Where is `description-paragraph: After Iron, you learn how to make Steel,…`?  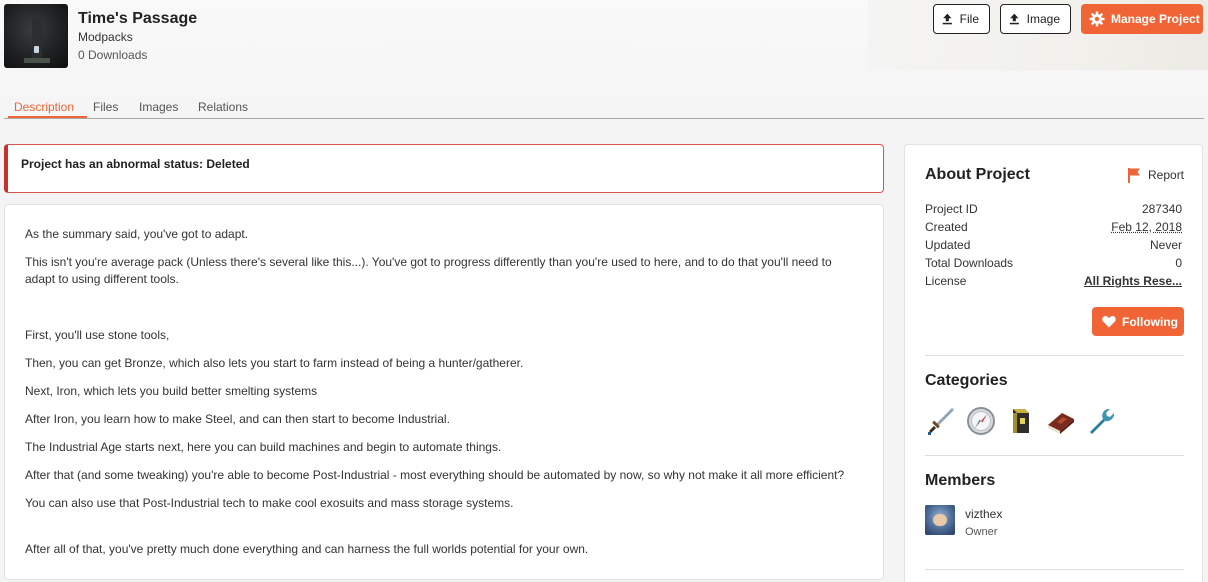
description-paragraph: After Iron, you learn how to make Steel,… is located at coordinates (237, 419).